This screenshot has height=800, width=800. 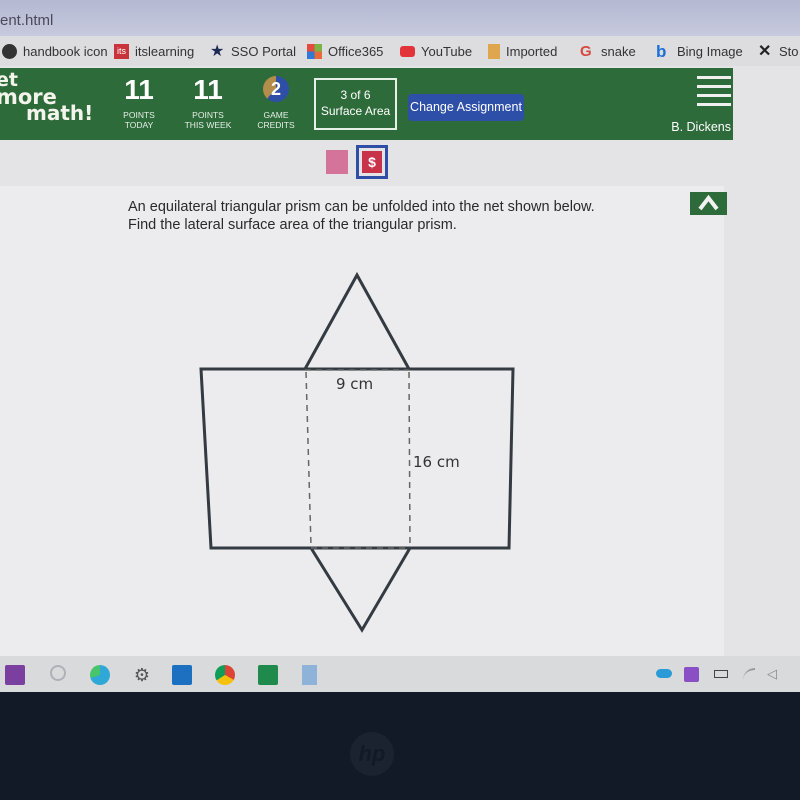 I want to click on wifi-icon, so click(x=749, y=674).